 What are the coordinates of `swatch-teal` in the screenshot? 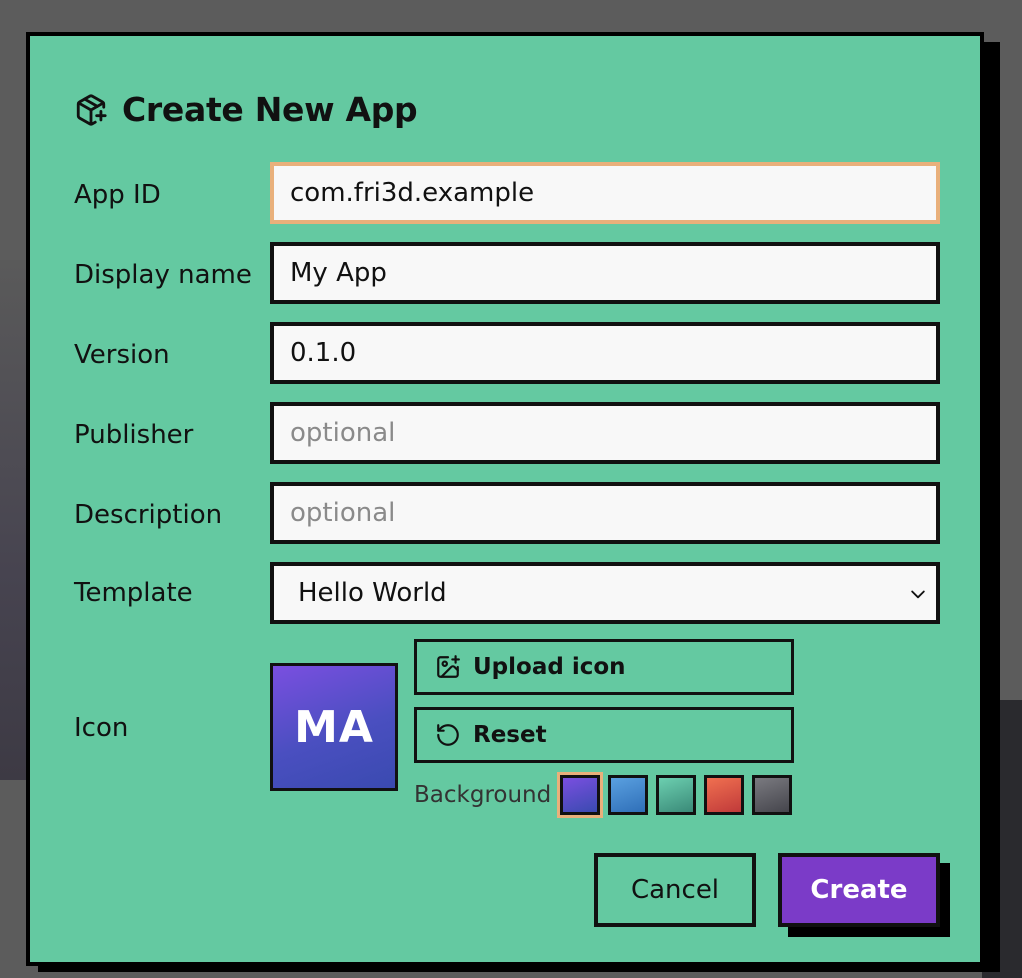 It's located at (676, 795).